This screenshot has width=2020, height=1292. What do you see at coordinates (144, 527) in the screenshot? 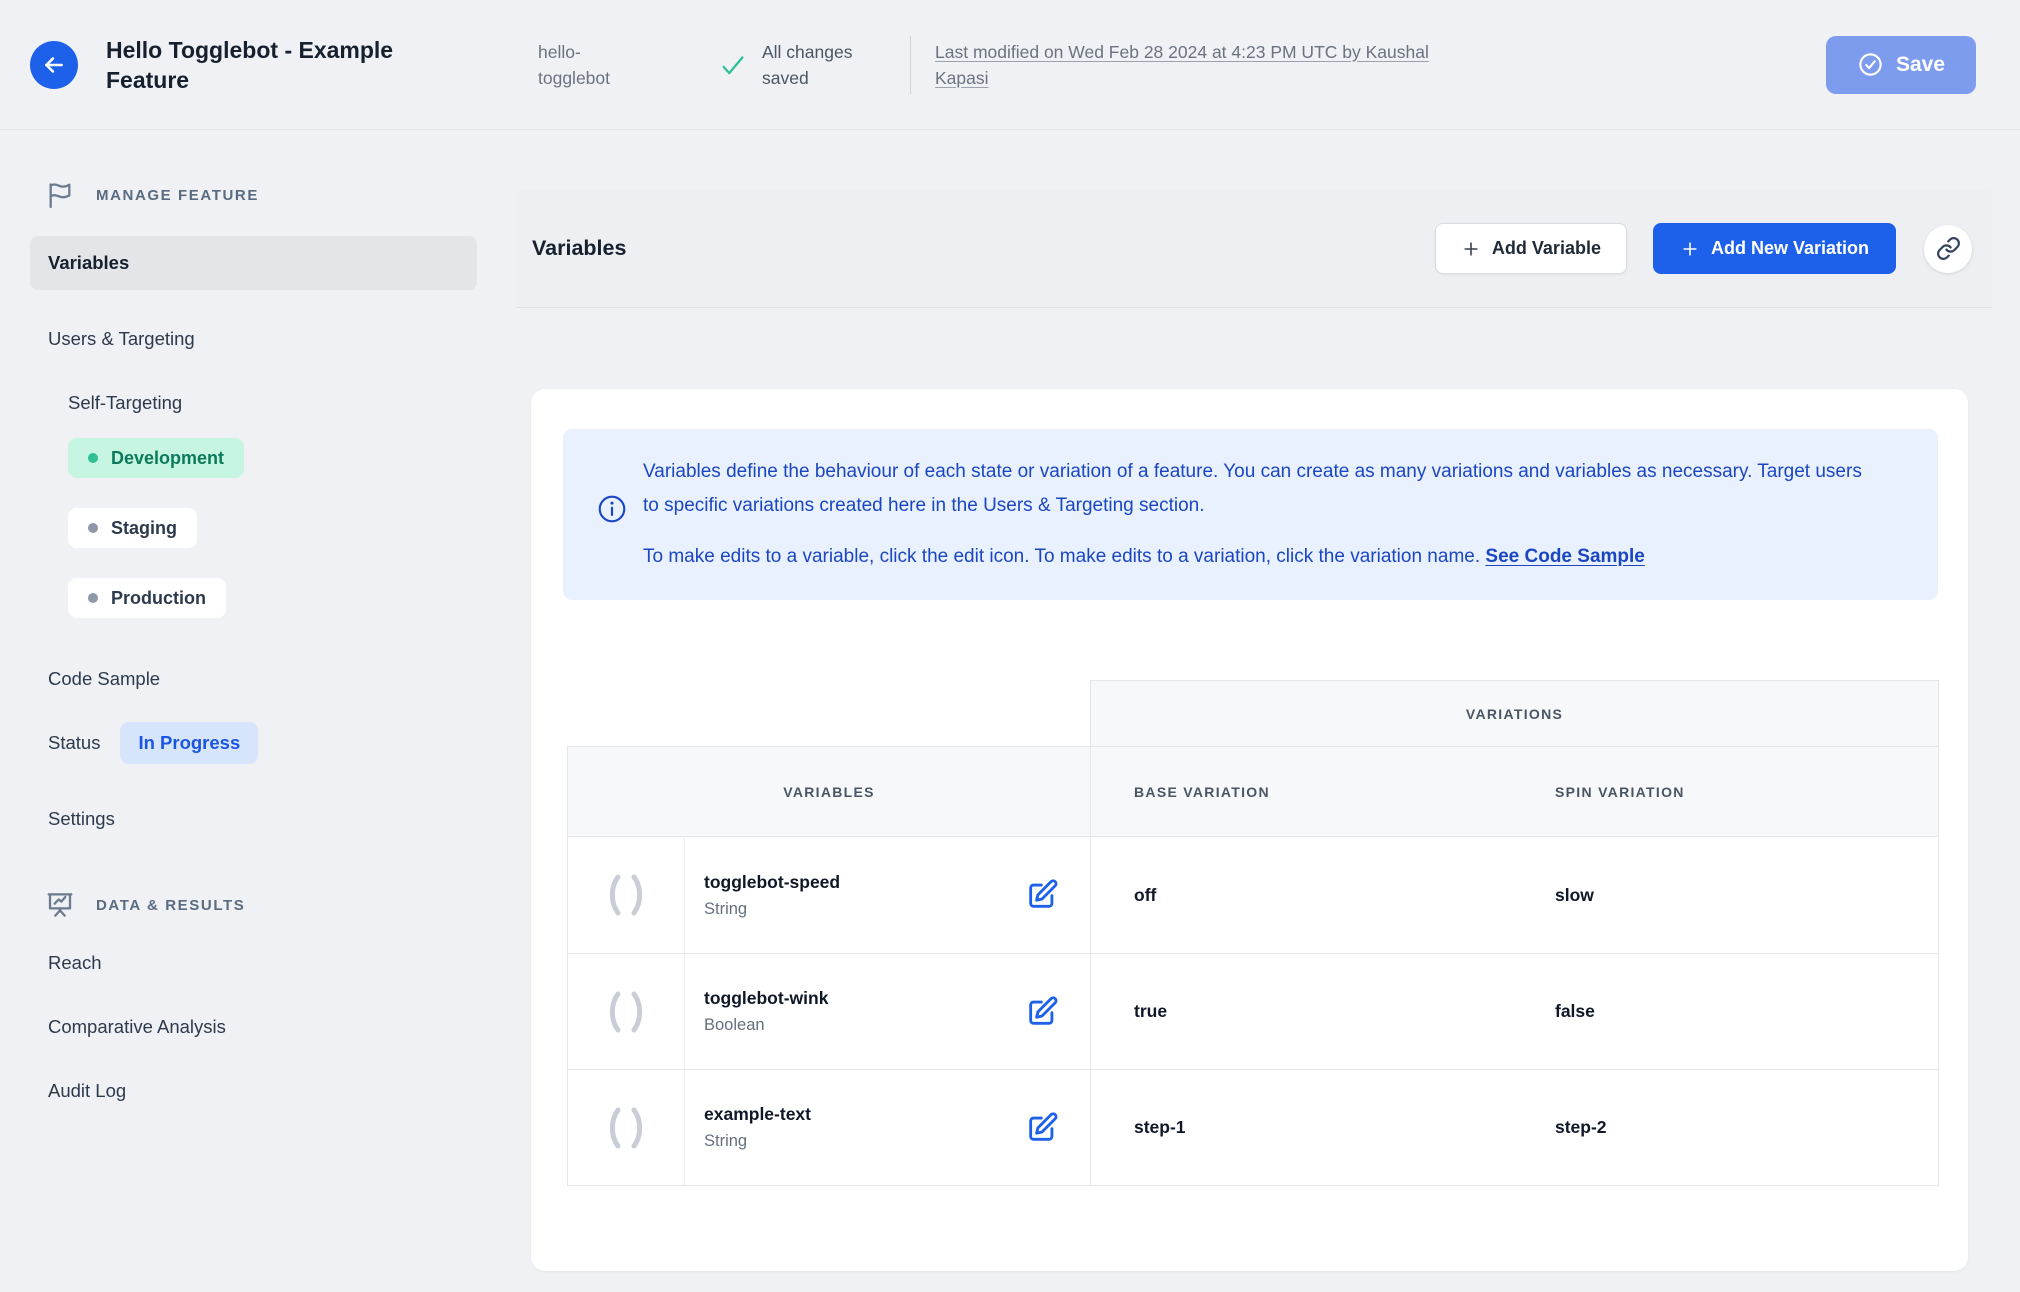
I see `env-label: Staging` at bounding box center [144, 527].